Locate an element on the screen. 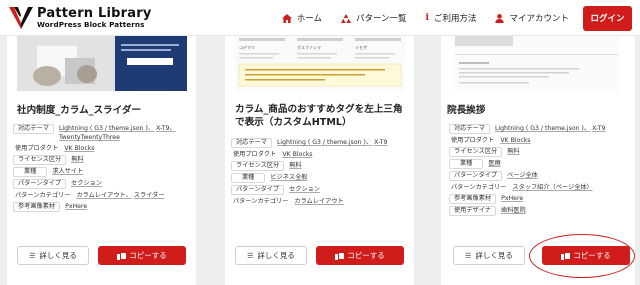  meta-link: 求人サイト is located at coordinates (67, 171).